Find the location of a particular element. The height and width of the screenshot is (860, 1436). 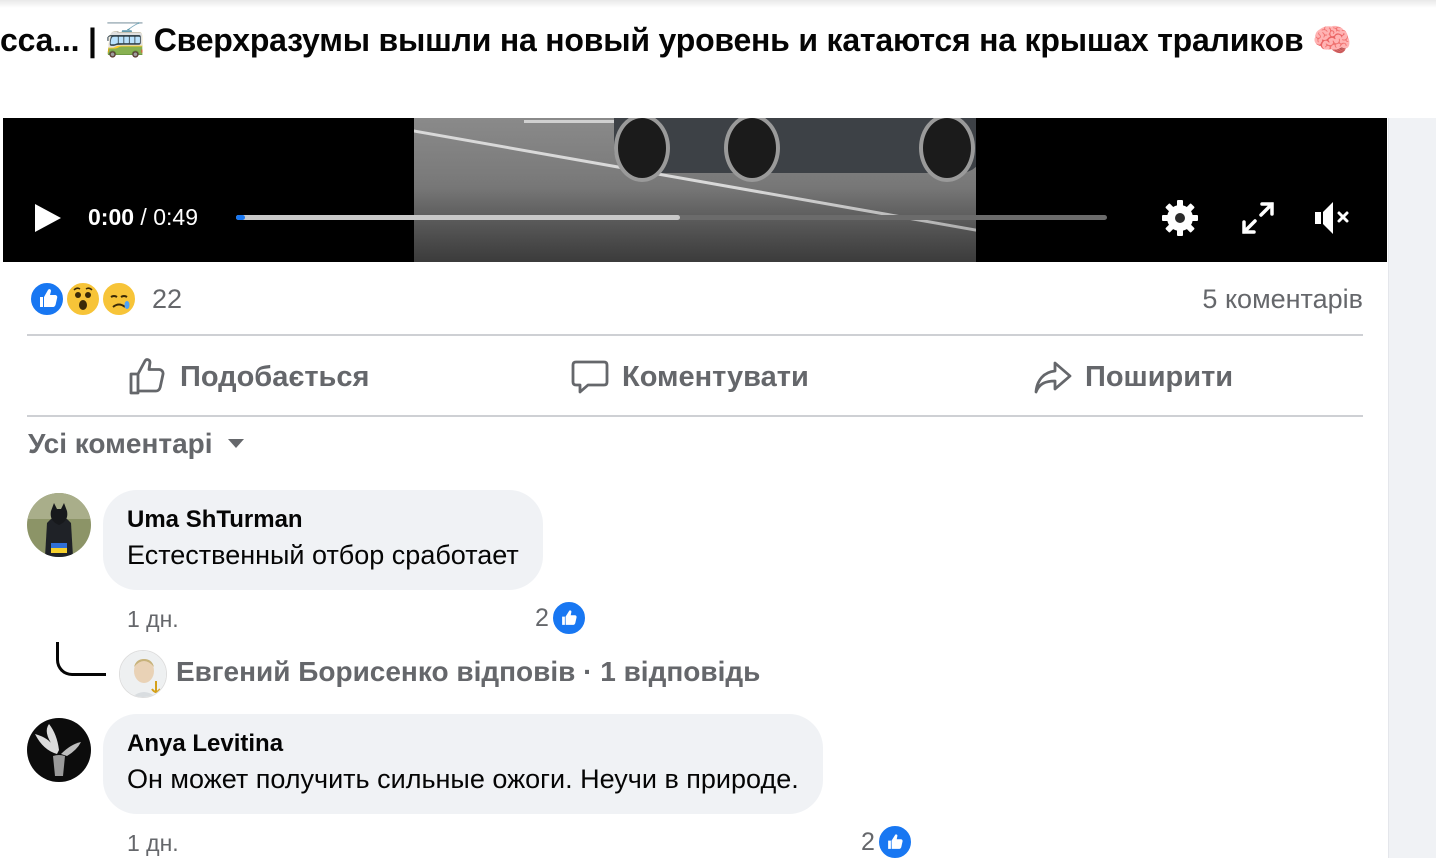

share-button-label: Поширити is located at coordinates (1159, 376).